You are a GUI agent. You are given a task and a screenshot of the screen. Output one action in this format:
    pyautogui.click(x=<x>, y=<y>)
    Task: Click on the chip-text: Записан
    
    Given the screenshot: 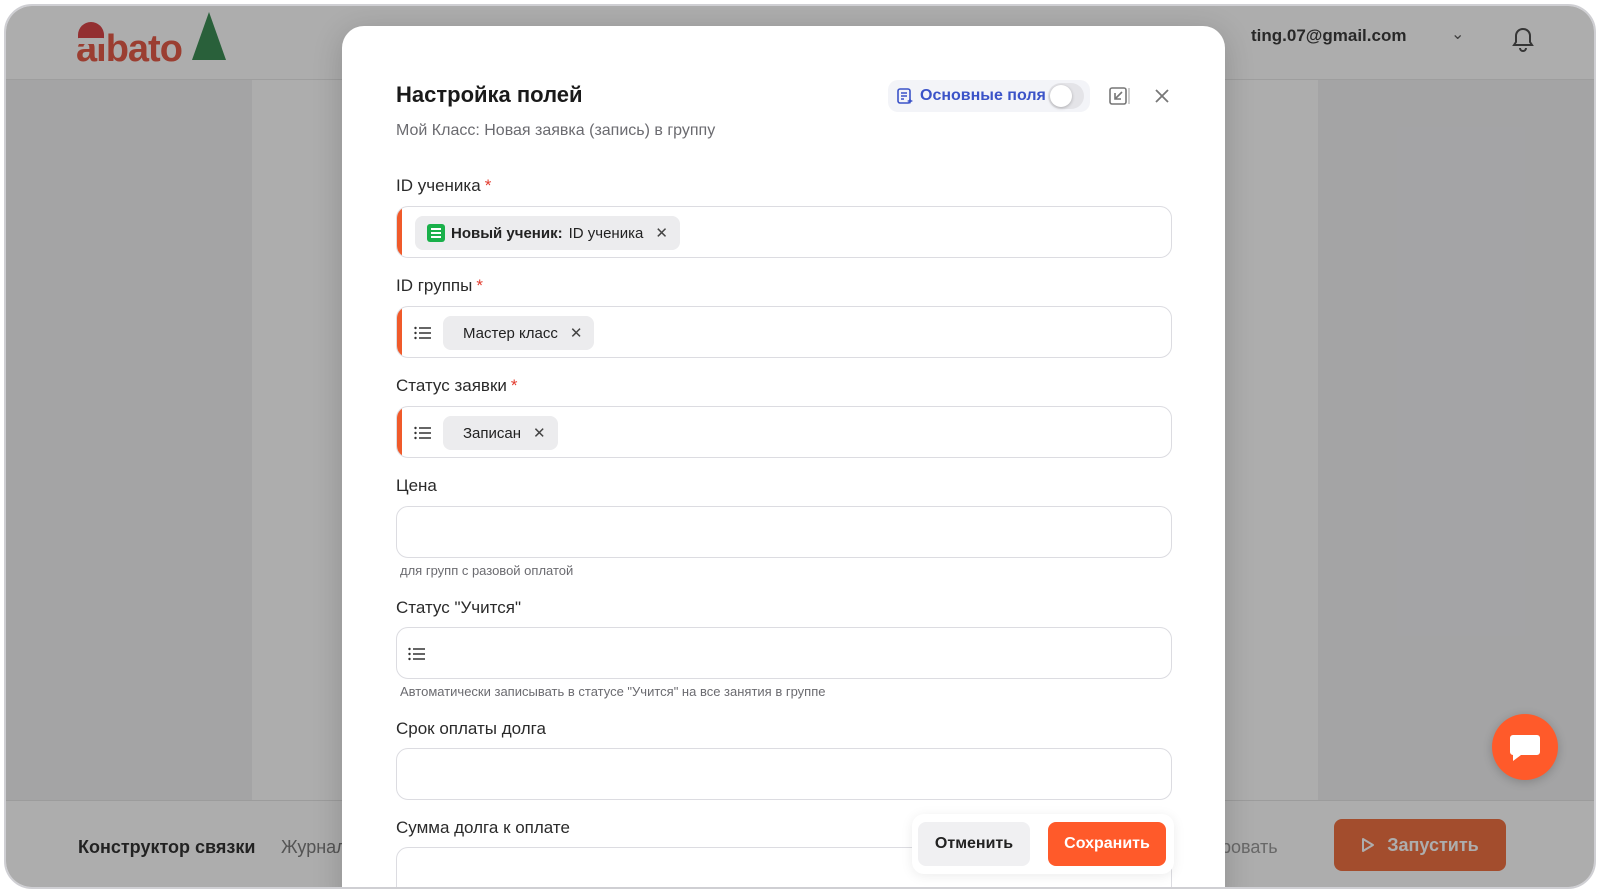 What is the action you would take?
    pyautogui.click(x=492, y=433)
    